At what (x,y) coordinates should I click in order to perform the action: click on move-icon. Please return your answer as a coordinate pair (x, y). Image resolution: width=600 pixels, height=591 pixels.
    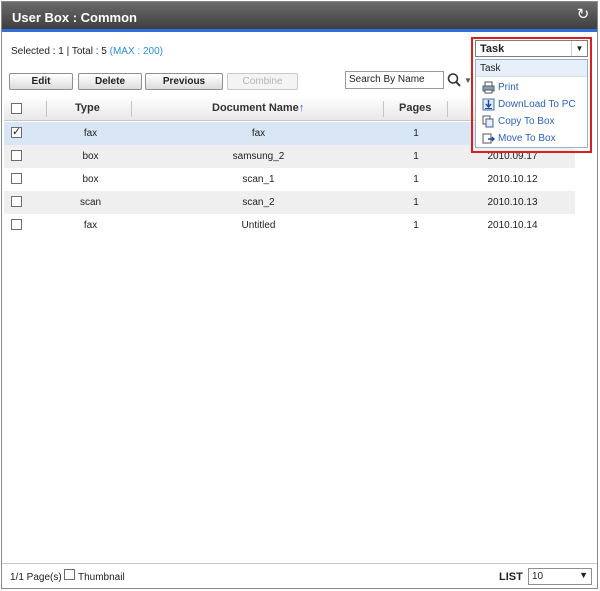
    Looking at the image, I should click on (488, 138).